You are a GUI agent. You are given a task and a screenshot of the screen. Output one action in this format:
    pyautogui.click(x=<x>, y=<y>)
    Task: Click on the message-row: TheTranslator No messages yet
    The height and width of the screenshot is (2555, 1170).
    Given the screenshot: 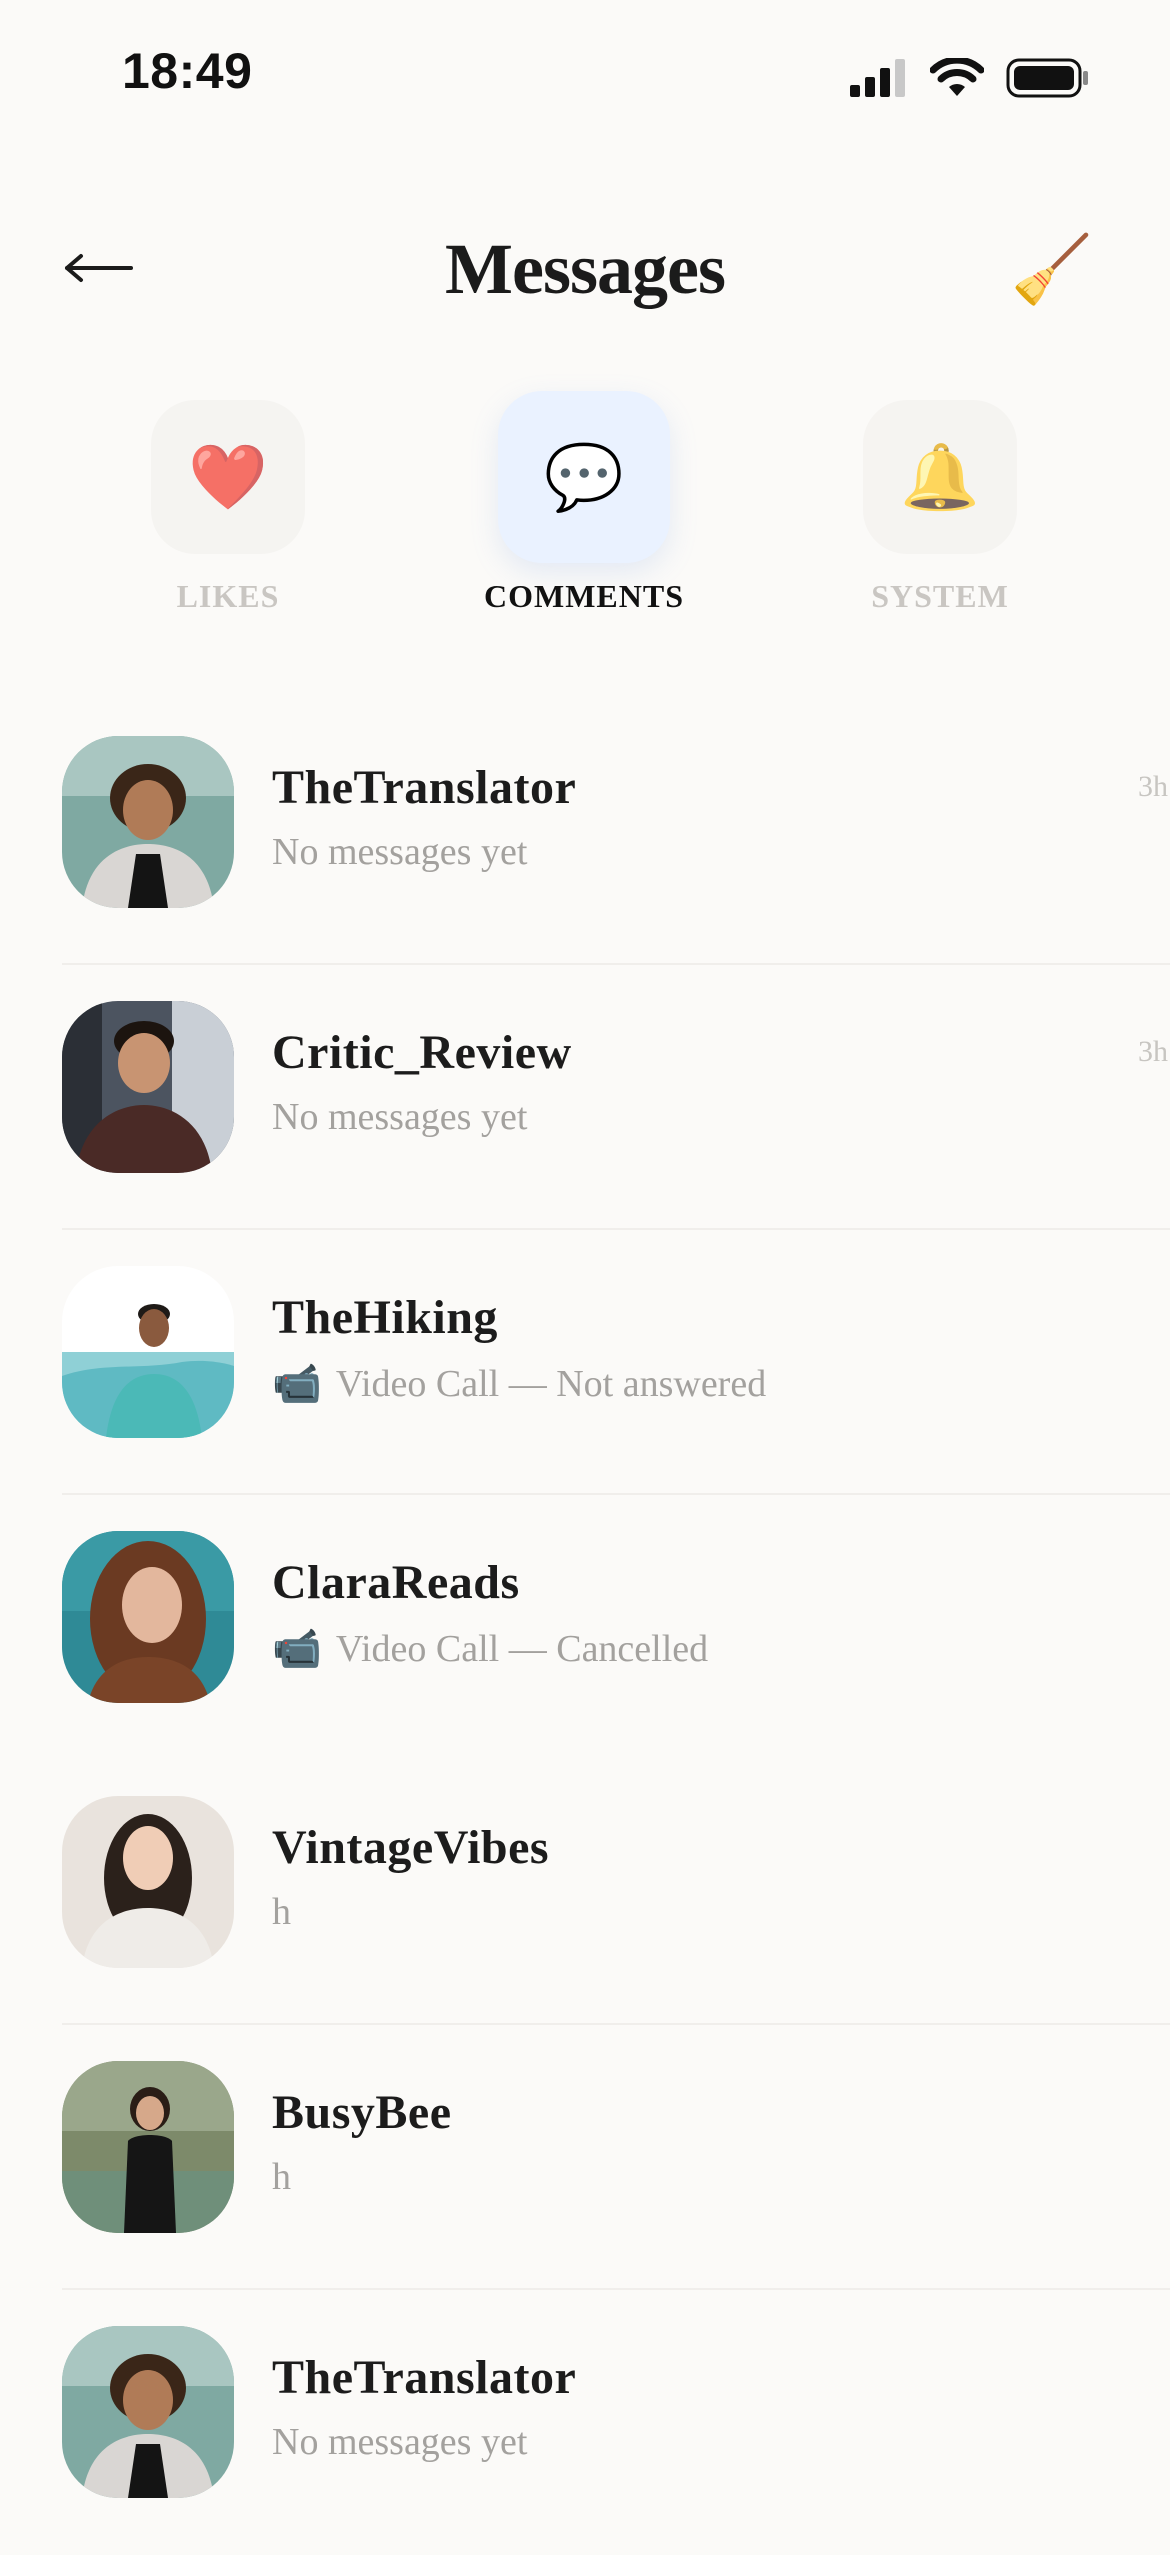 What is the action you would take?
    pyautogui.click(x=585, y=2422)
    